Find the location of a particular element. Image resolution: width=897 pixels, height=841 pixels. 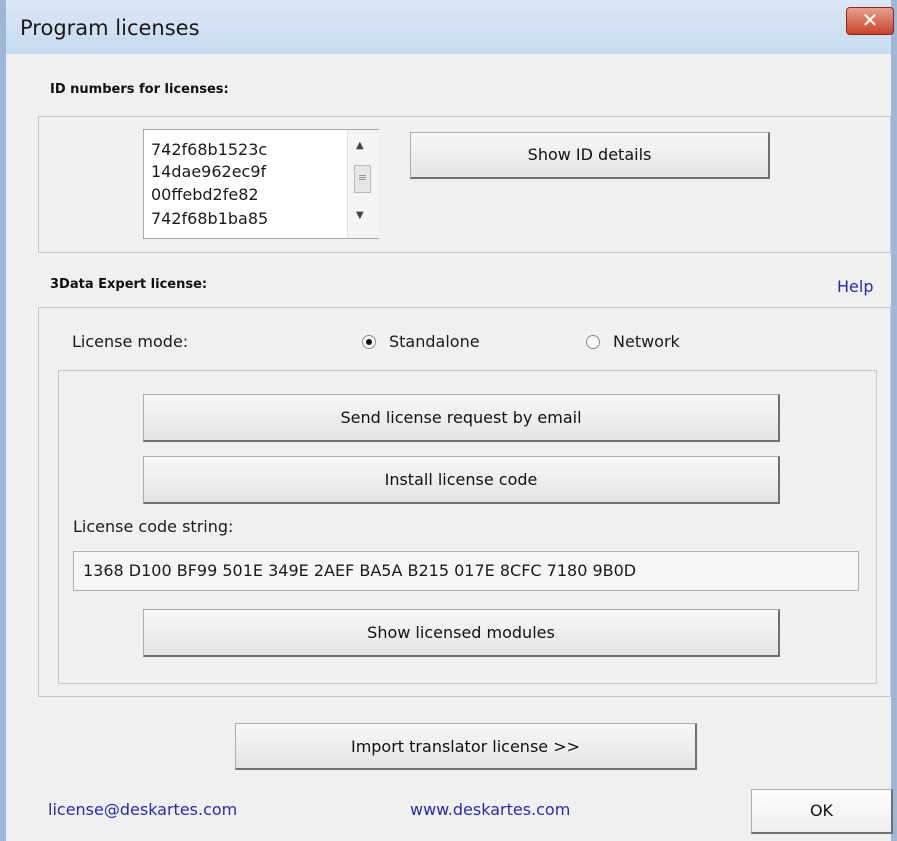

scroll-down-icon: ▼ is located at coordinates (360, 215).